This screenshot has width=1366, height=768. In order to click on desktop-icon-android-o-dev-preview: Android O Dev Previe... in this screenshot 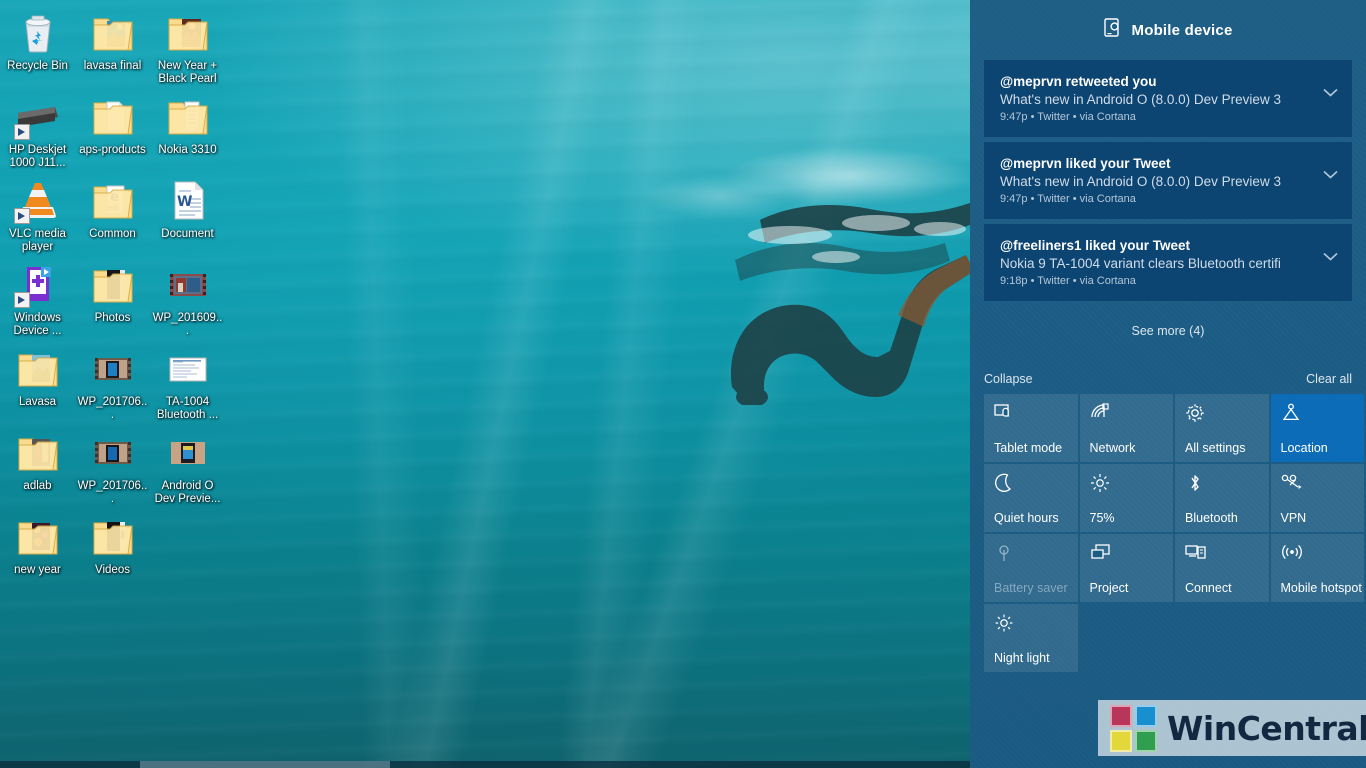, I will do `click(187, 466)`.